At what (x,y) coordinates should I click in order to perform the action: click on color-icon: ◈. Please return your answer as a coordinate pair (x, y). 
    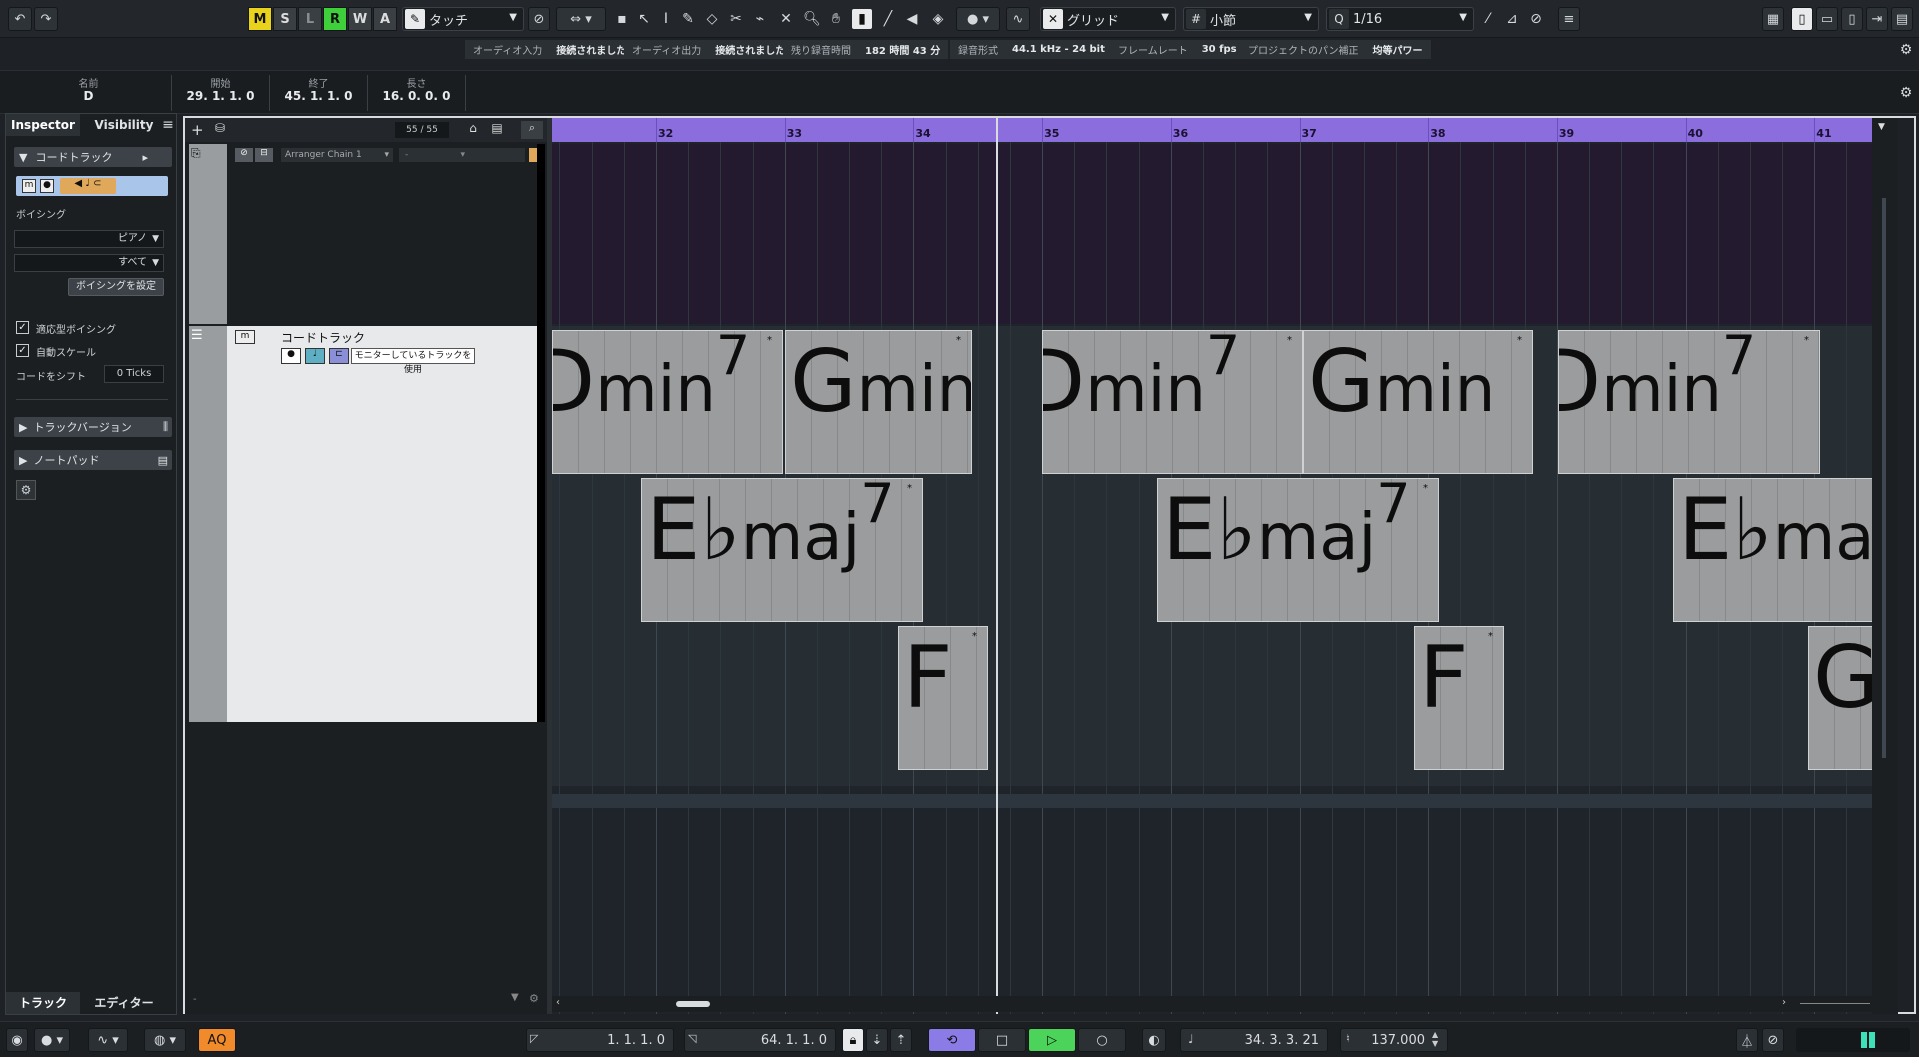
    Looking at the image, I should click on (938, 19).